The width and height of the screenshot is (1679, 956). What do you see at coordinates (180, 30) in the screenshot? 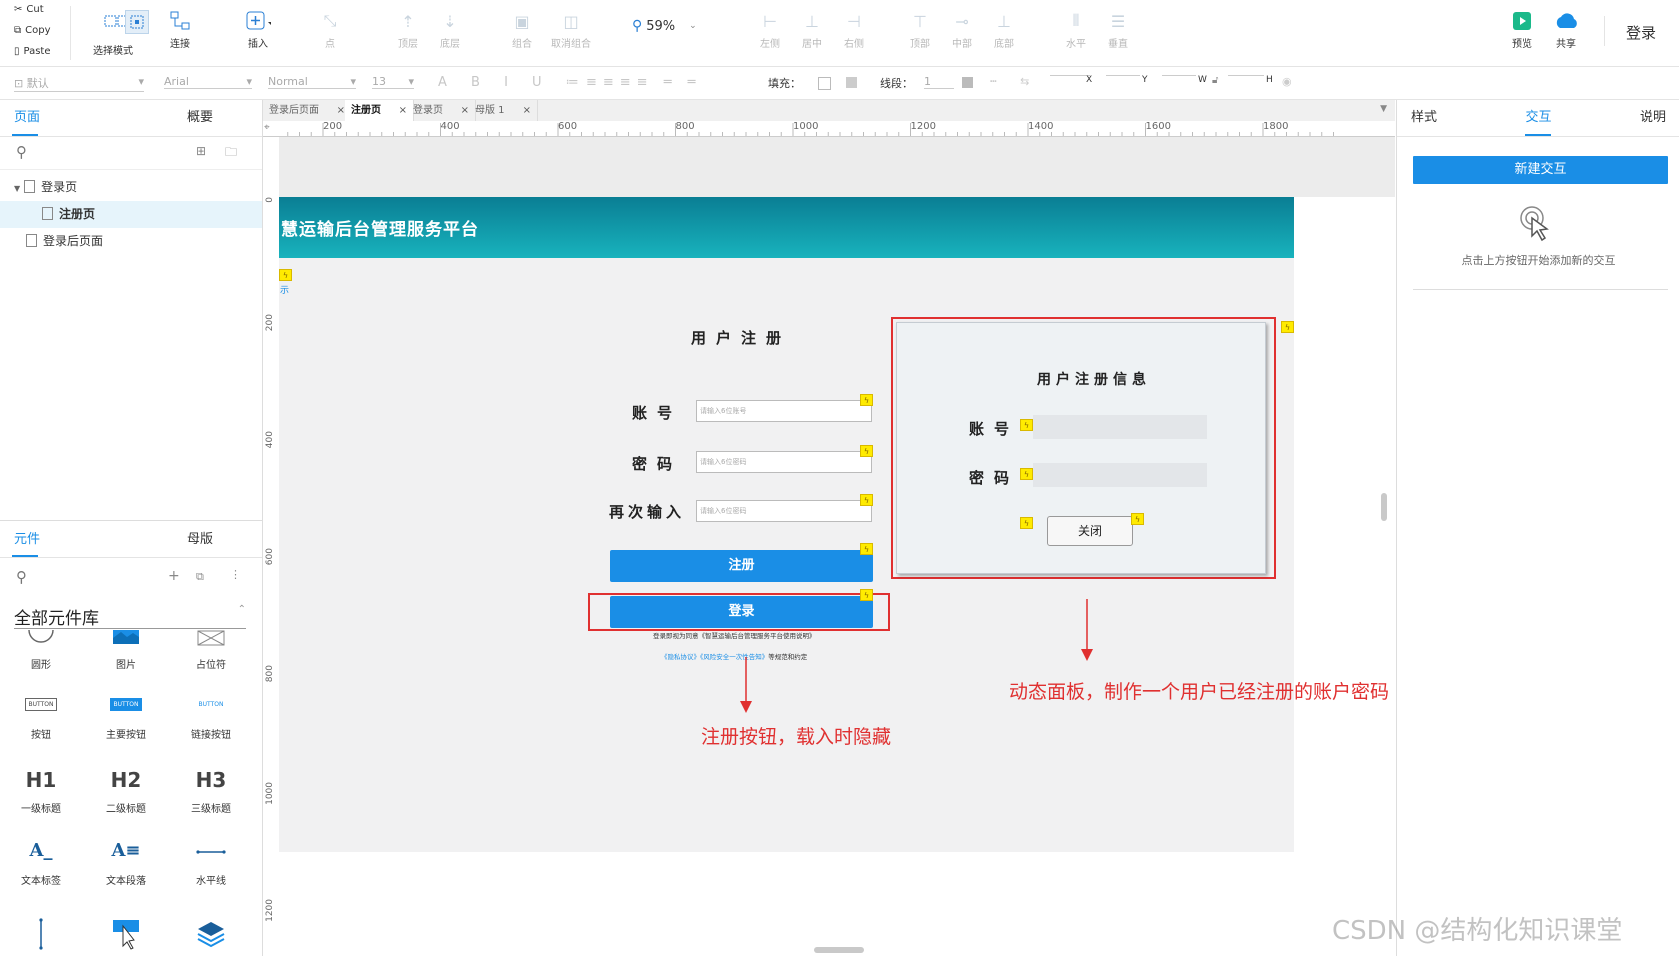
I see `connect-button: 连接` at bounding box center [180, 30].